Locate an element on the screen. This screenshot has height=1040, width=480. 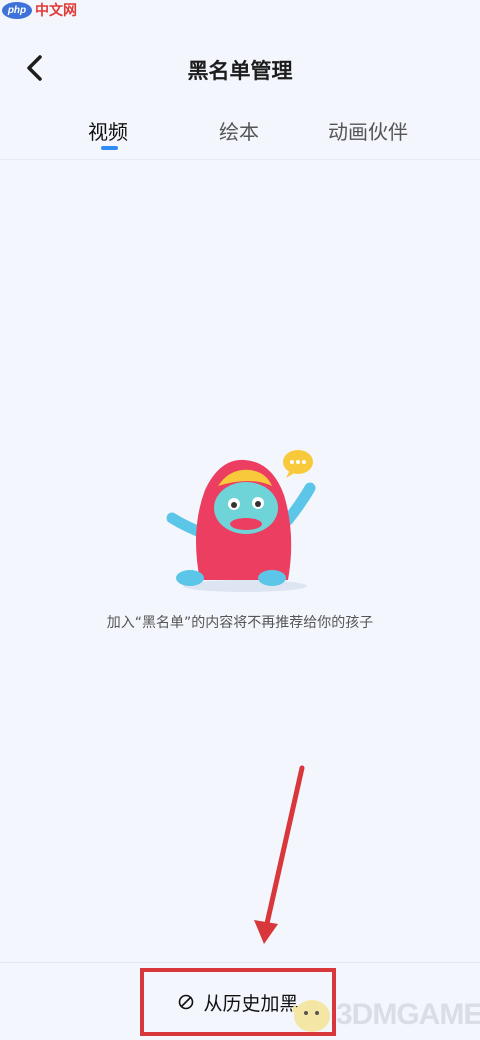
php-watermark-logo: php 中文网 is located at coordinates (39, 10).